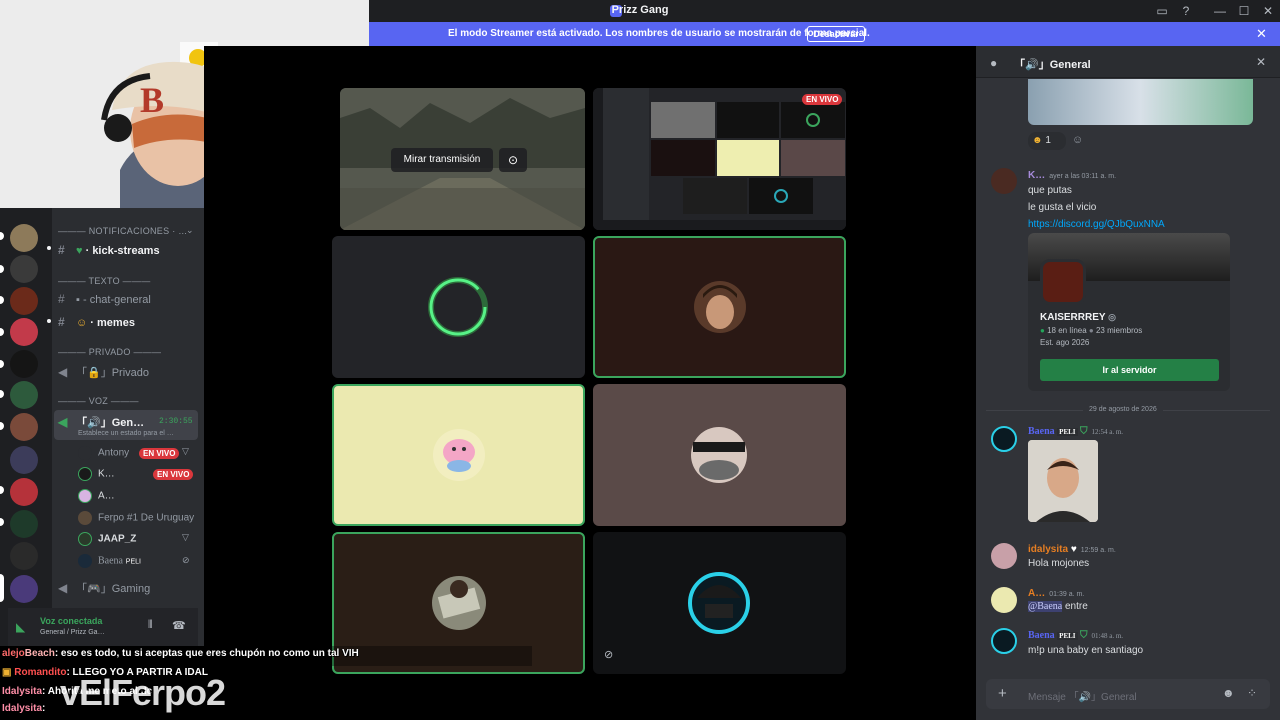 The image size is (1280, 720). I want to click on add-reaction-icon: ☺, so click(1077, 140).